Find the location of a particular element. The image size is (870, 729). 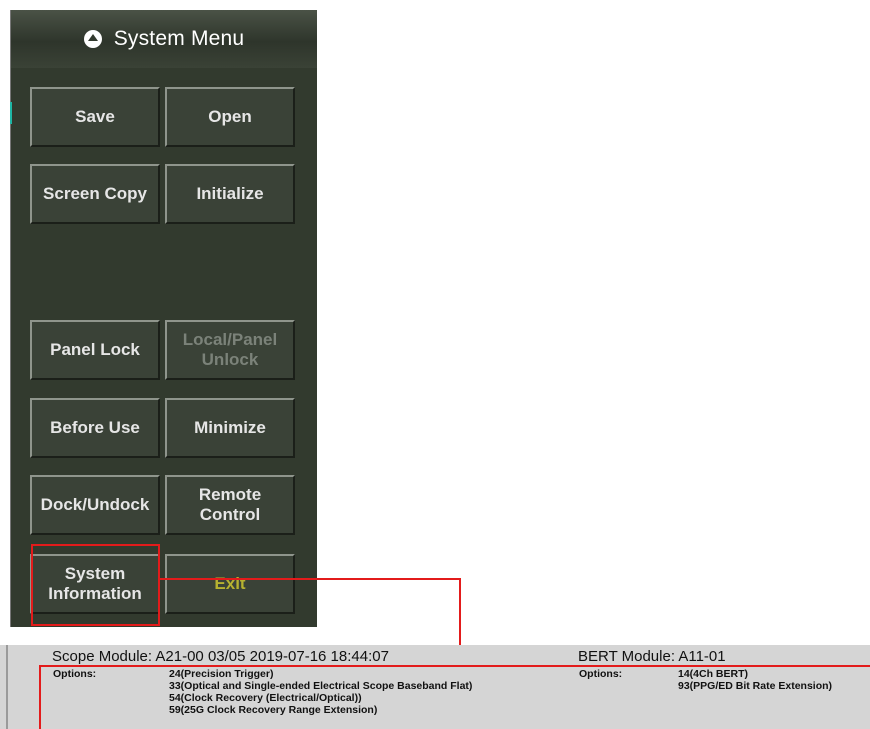

remote-control-button: Remote Control is located at coordinates (230, 505).